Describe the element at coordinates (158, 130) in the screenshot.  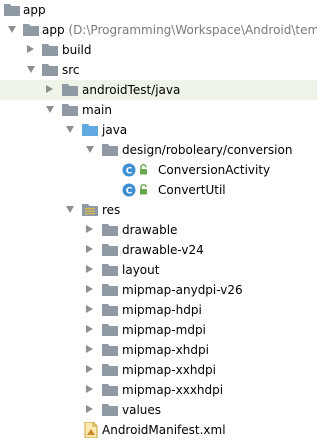
I see `tree-row-java: java` at that location.